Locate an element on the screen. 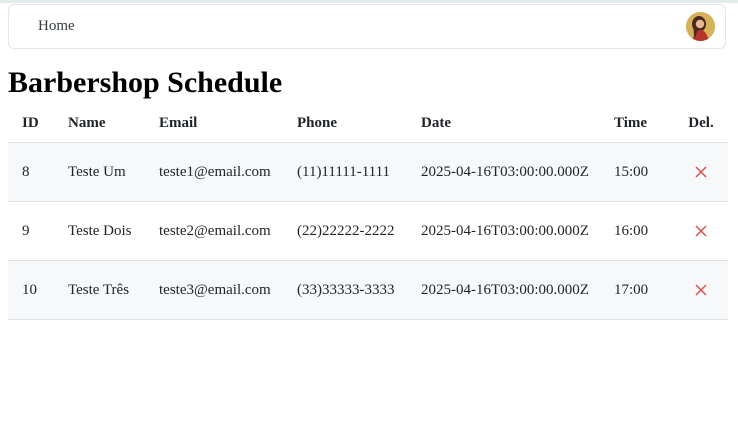 Image resolution: width=738 pixels, height=435 pixels. header-time: Time is located at coordinates (644, 123).